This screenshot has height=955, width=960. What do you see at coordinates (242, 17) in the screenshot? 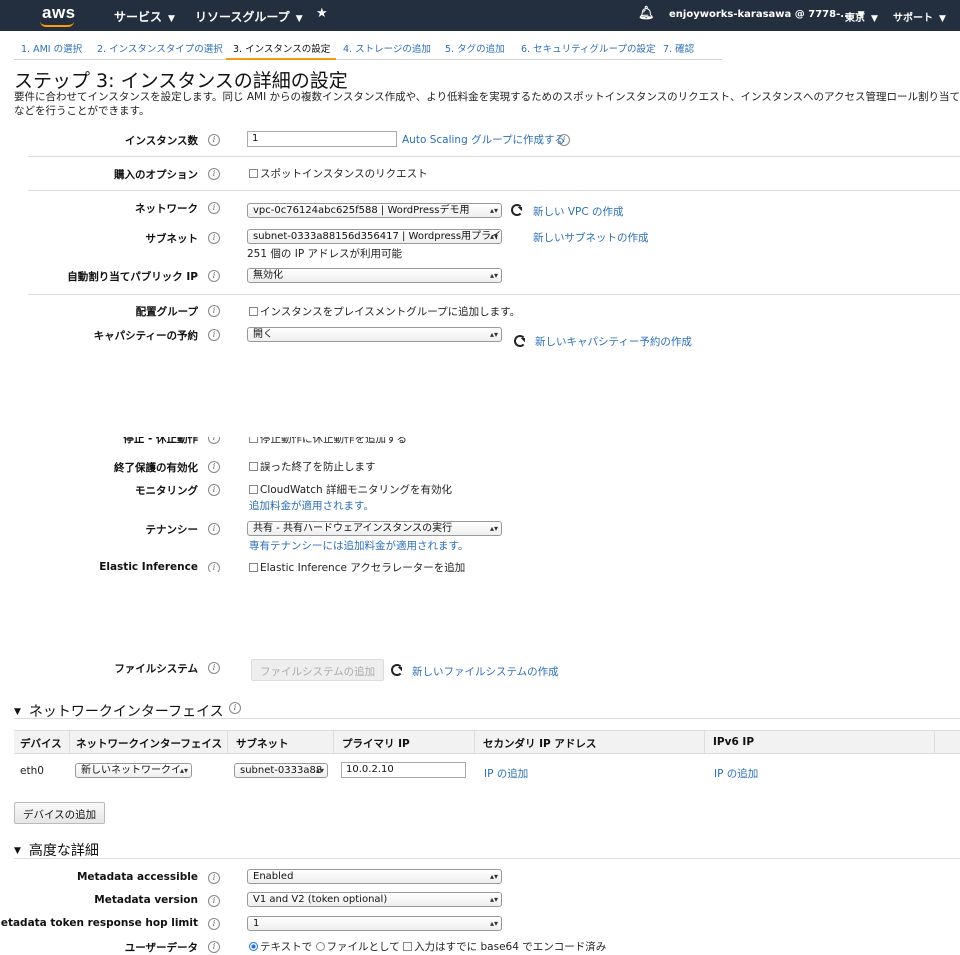
I see `resource-groups-menu-label: リソースグループ` at bounding box center [242, 17].